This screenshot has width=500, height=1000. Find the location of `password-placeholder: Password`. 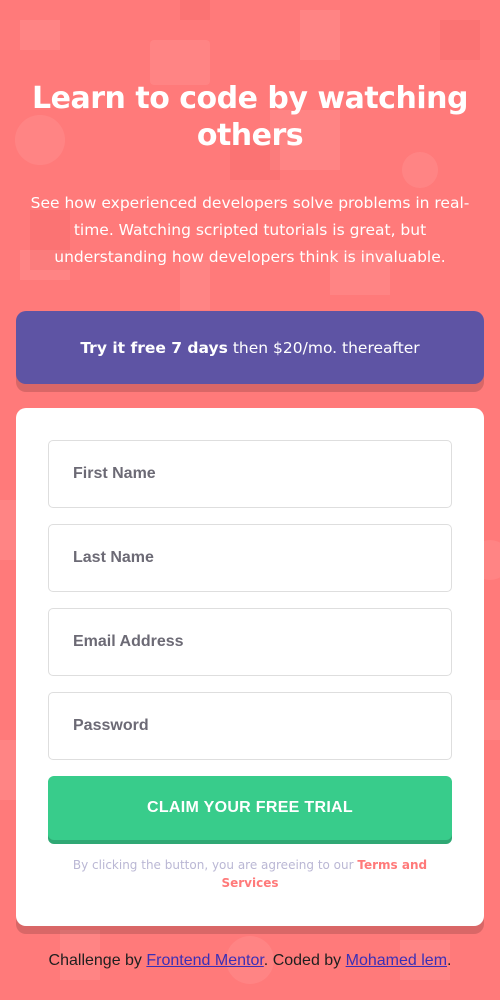

password-placeholder: Password is located at coordinates (111, 725).